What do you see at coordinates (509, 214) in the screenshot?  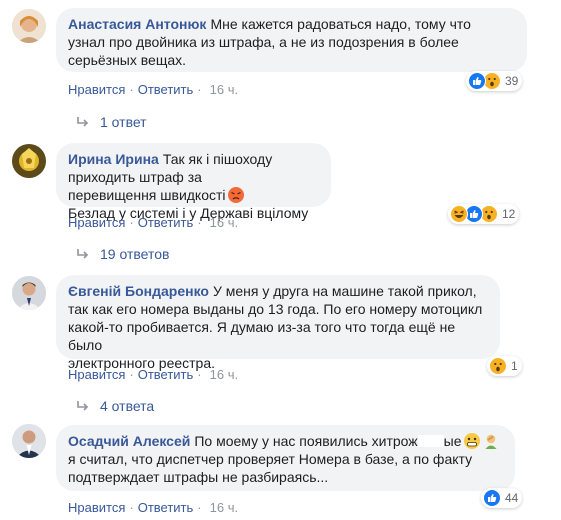 I see `reaction-count: 12` at bounding box center [509, 214].